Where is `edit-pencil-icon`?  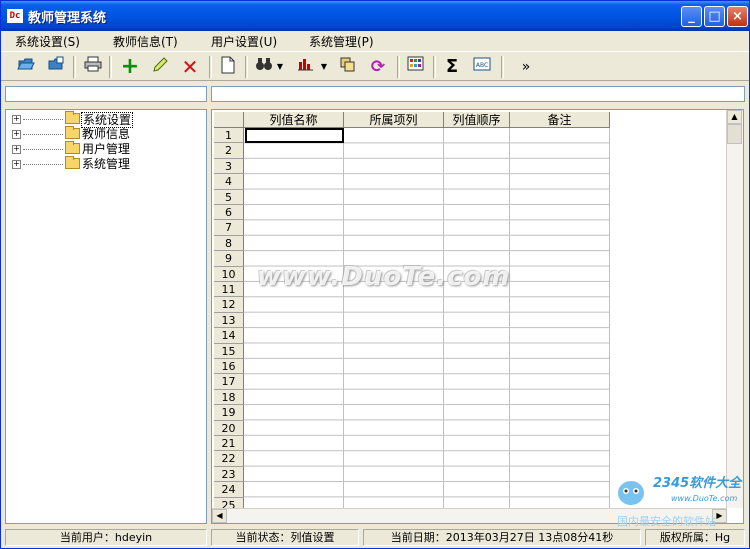
edit-pencil-icon is located at coordinates (160, 67).